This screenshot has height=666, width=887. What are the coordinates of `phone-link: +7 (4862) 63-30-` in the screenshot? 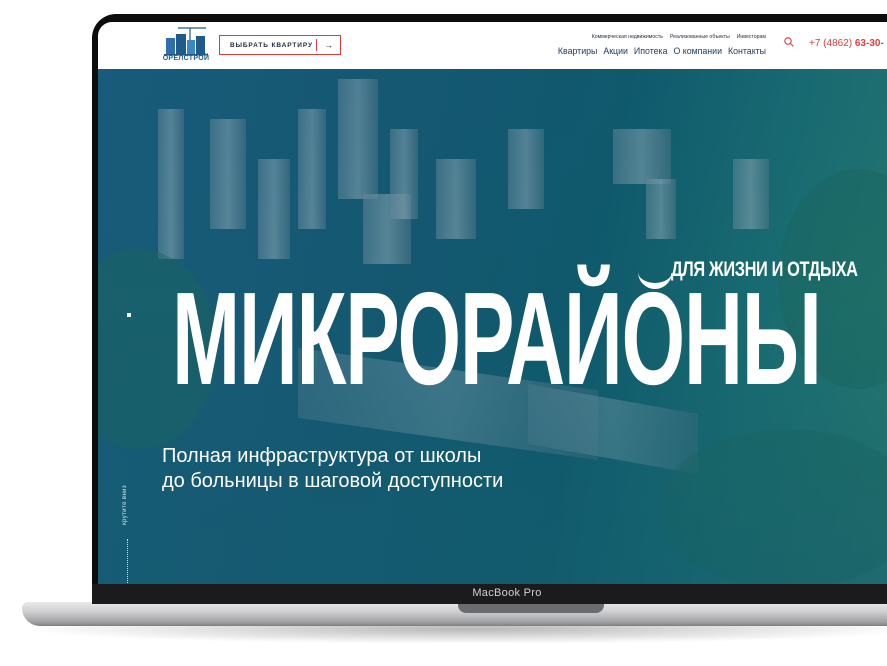 It's located at (846, 43).